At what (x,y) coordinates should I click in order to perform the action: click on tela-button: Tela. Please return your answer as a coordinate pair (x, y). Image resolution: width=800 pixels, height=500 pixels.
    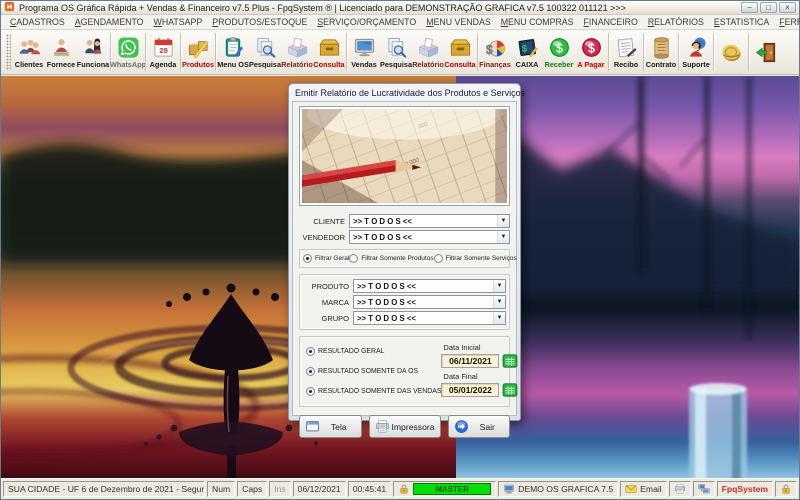
    Looking at the image, I should click on (330, 426).